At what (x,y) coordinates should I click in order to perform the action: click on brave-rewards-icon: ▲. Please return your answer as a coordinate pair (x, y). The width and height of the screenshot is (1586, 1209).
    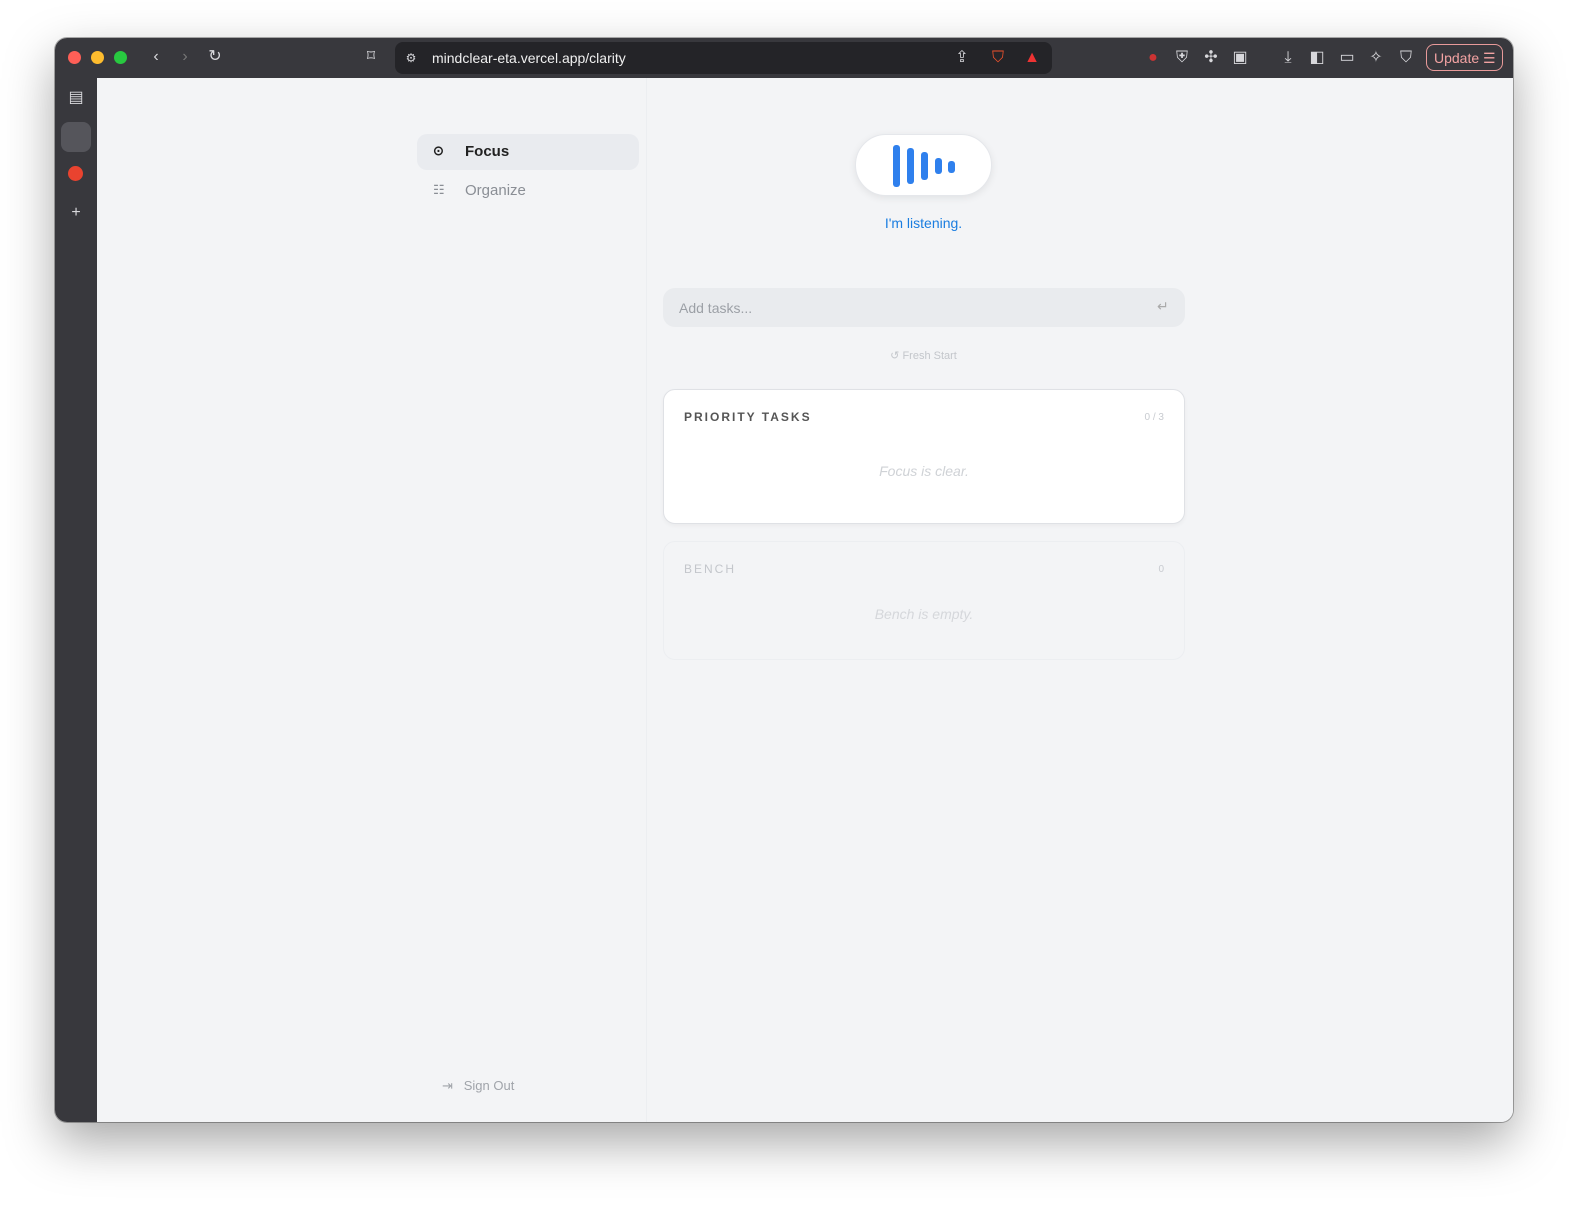
    Looking at the image, I should click on (1032, 58).